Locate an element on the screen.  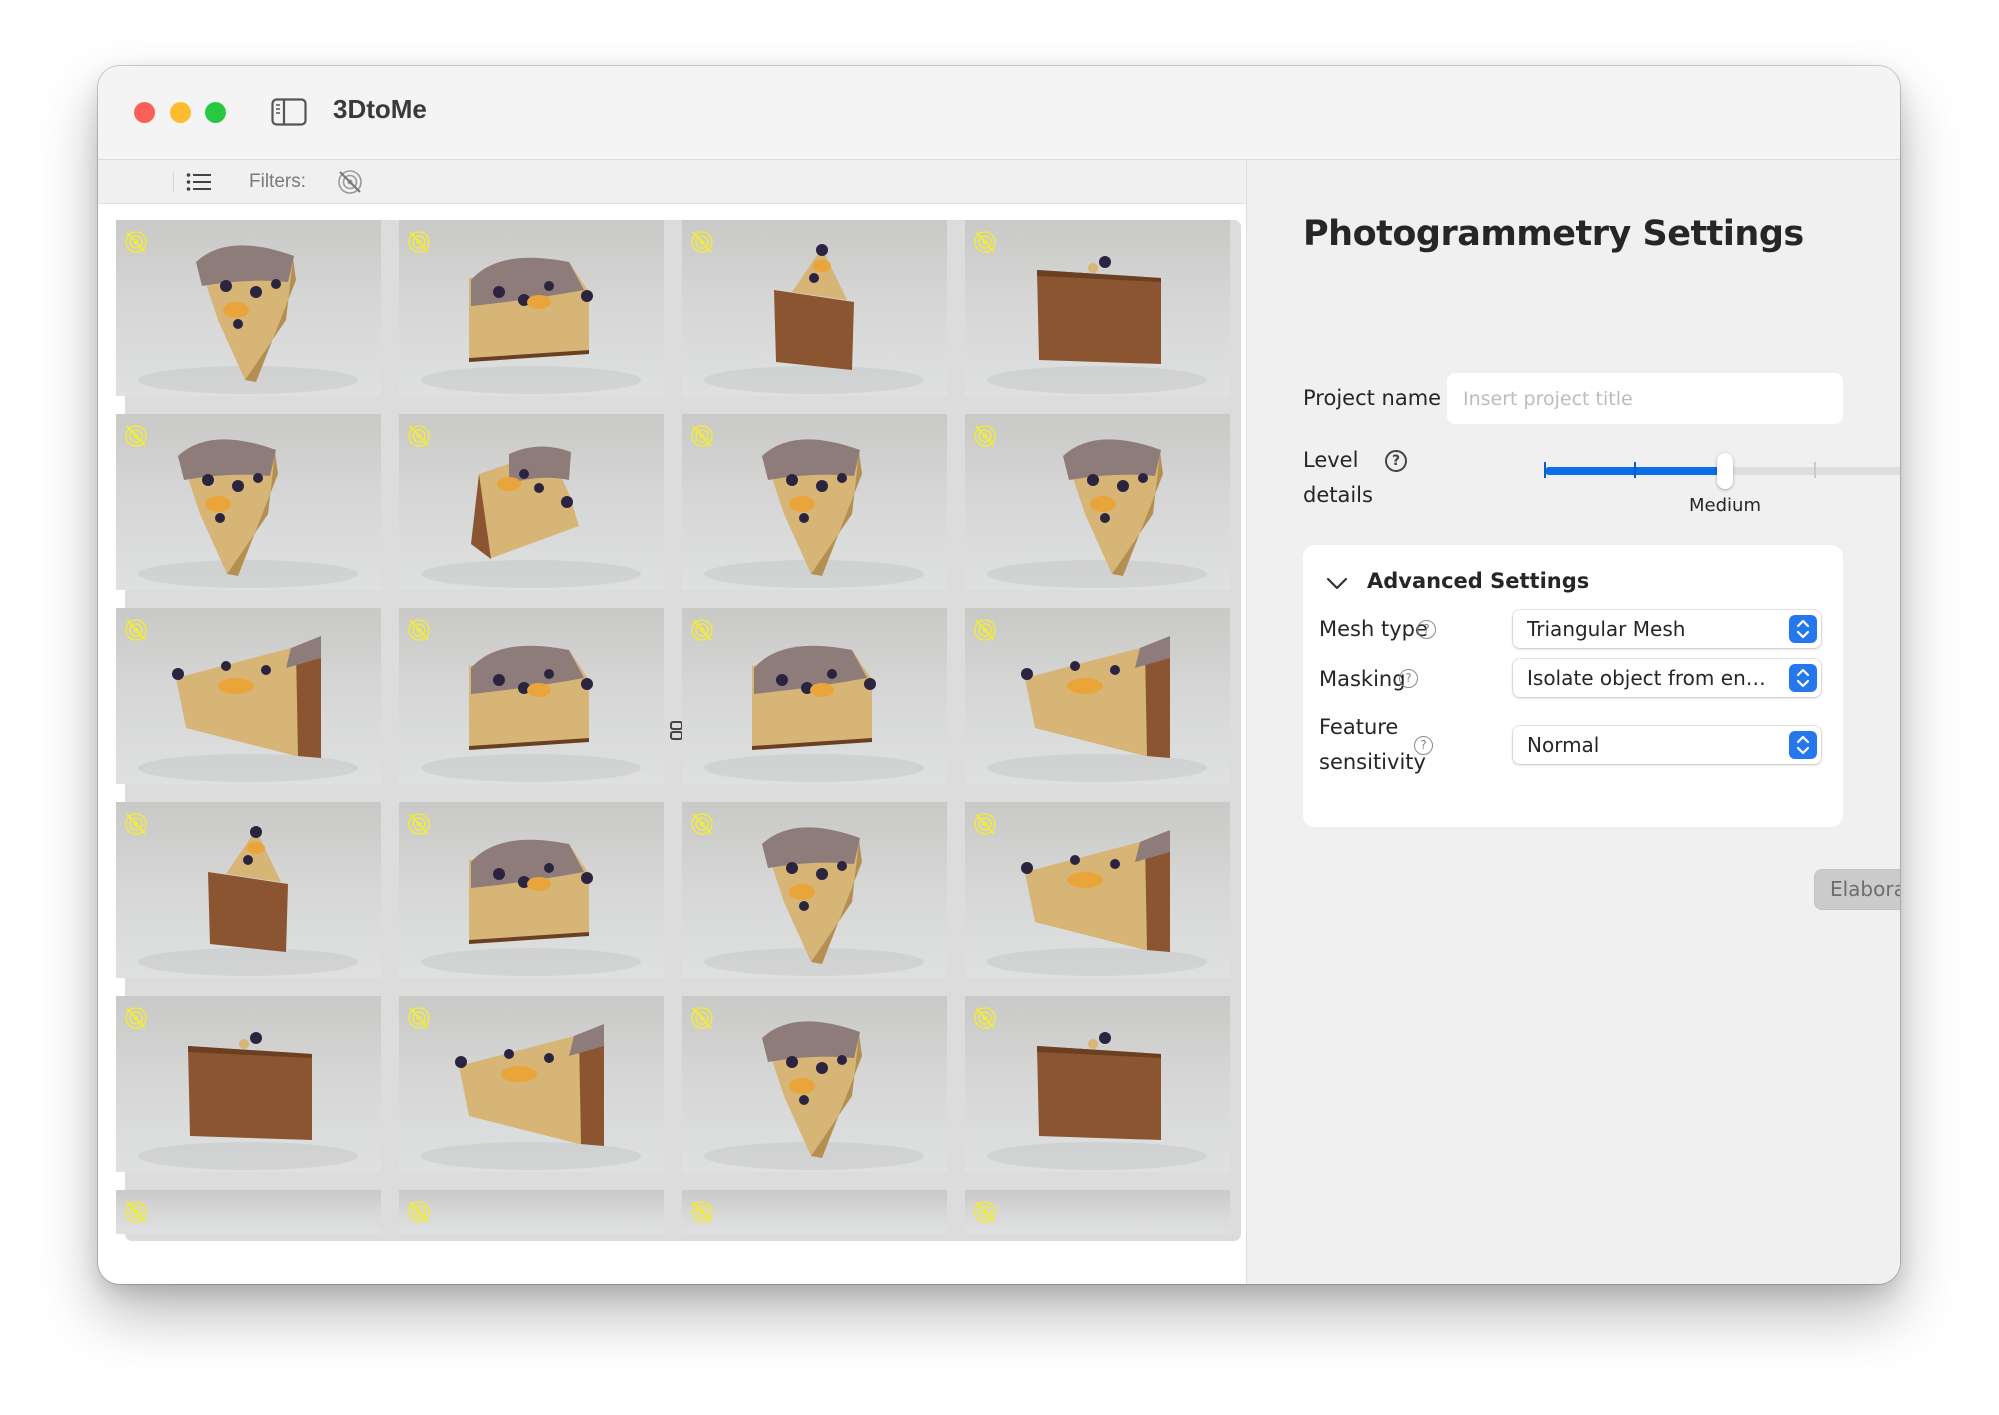
chevron-down-icon is located at coordinates (1337, 583).